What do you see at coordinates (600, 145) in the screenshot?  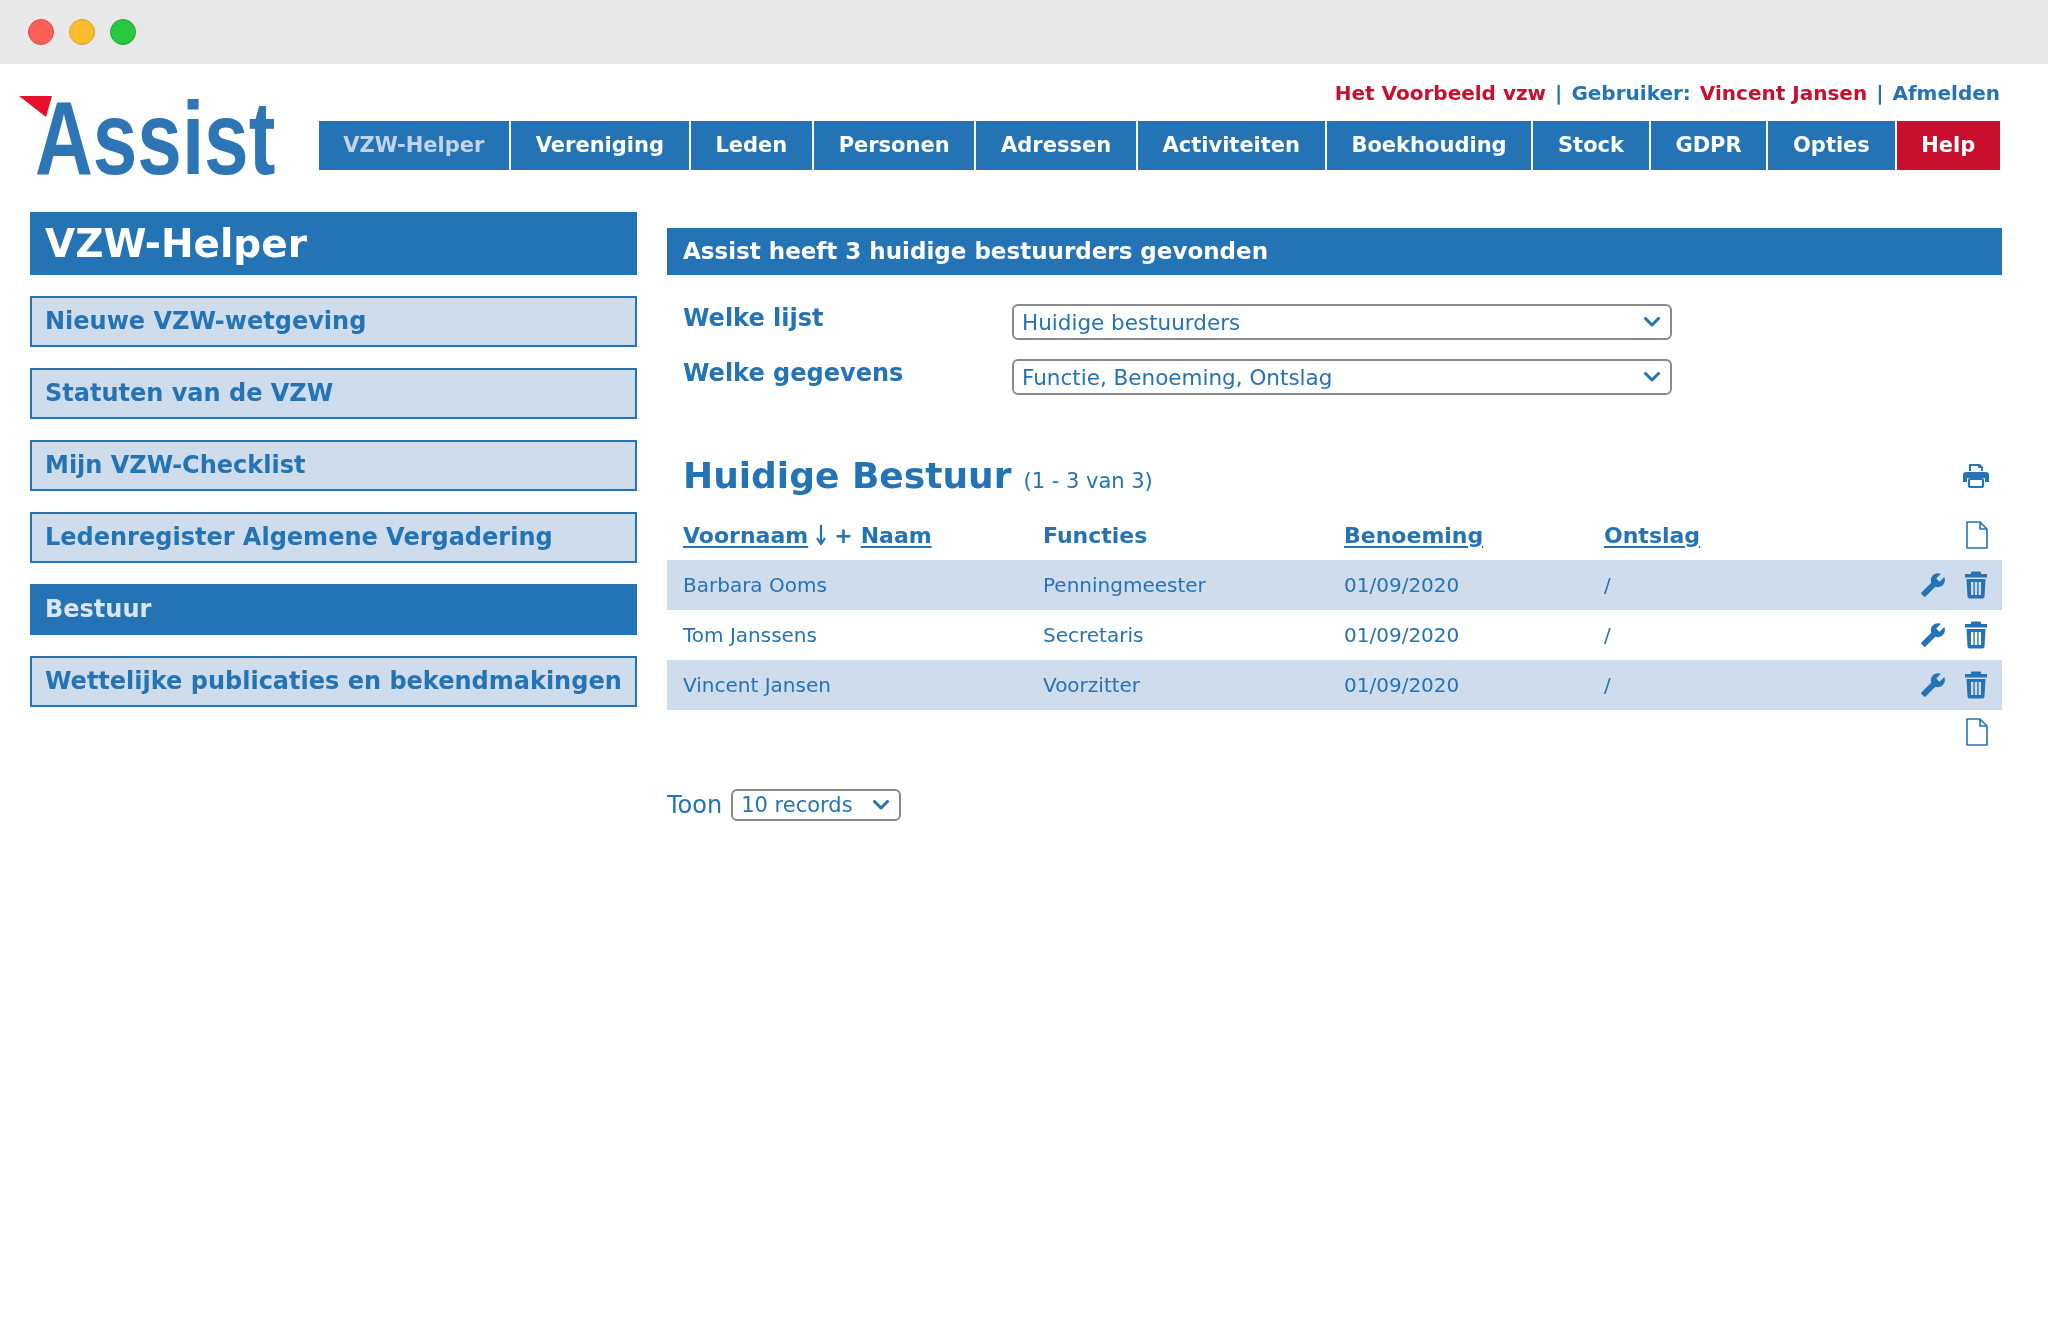 I see `nav-tab: Vereniging` at bounding box center [600, 145].